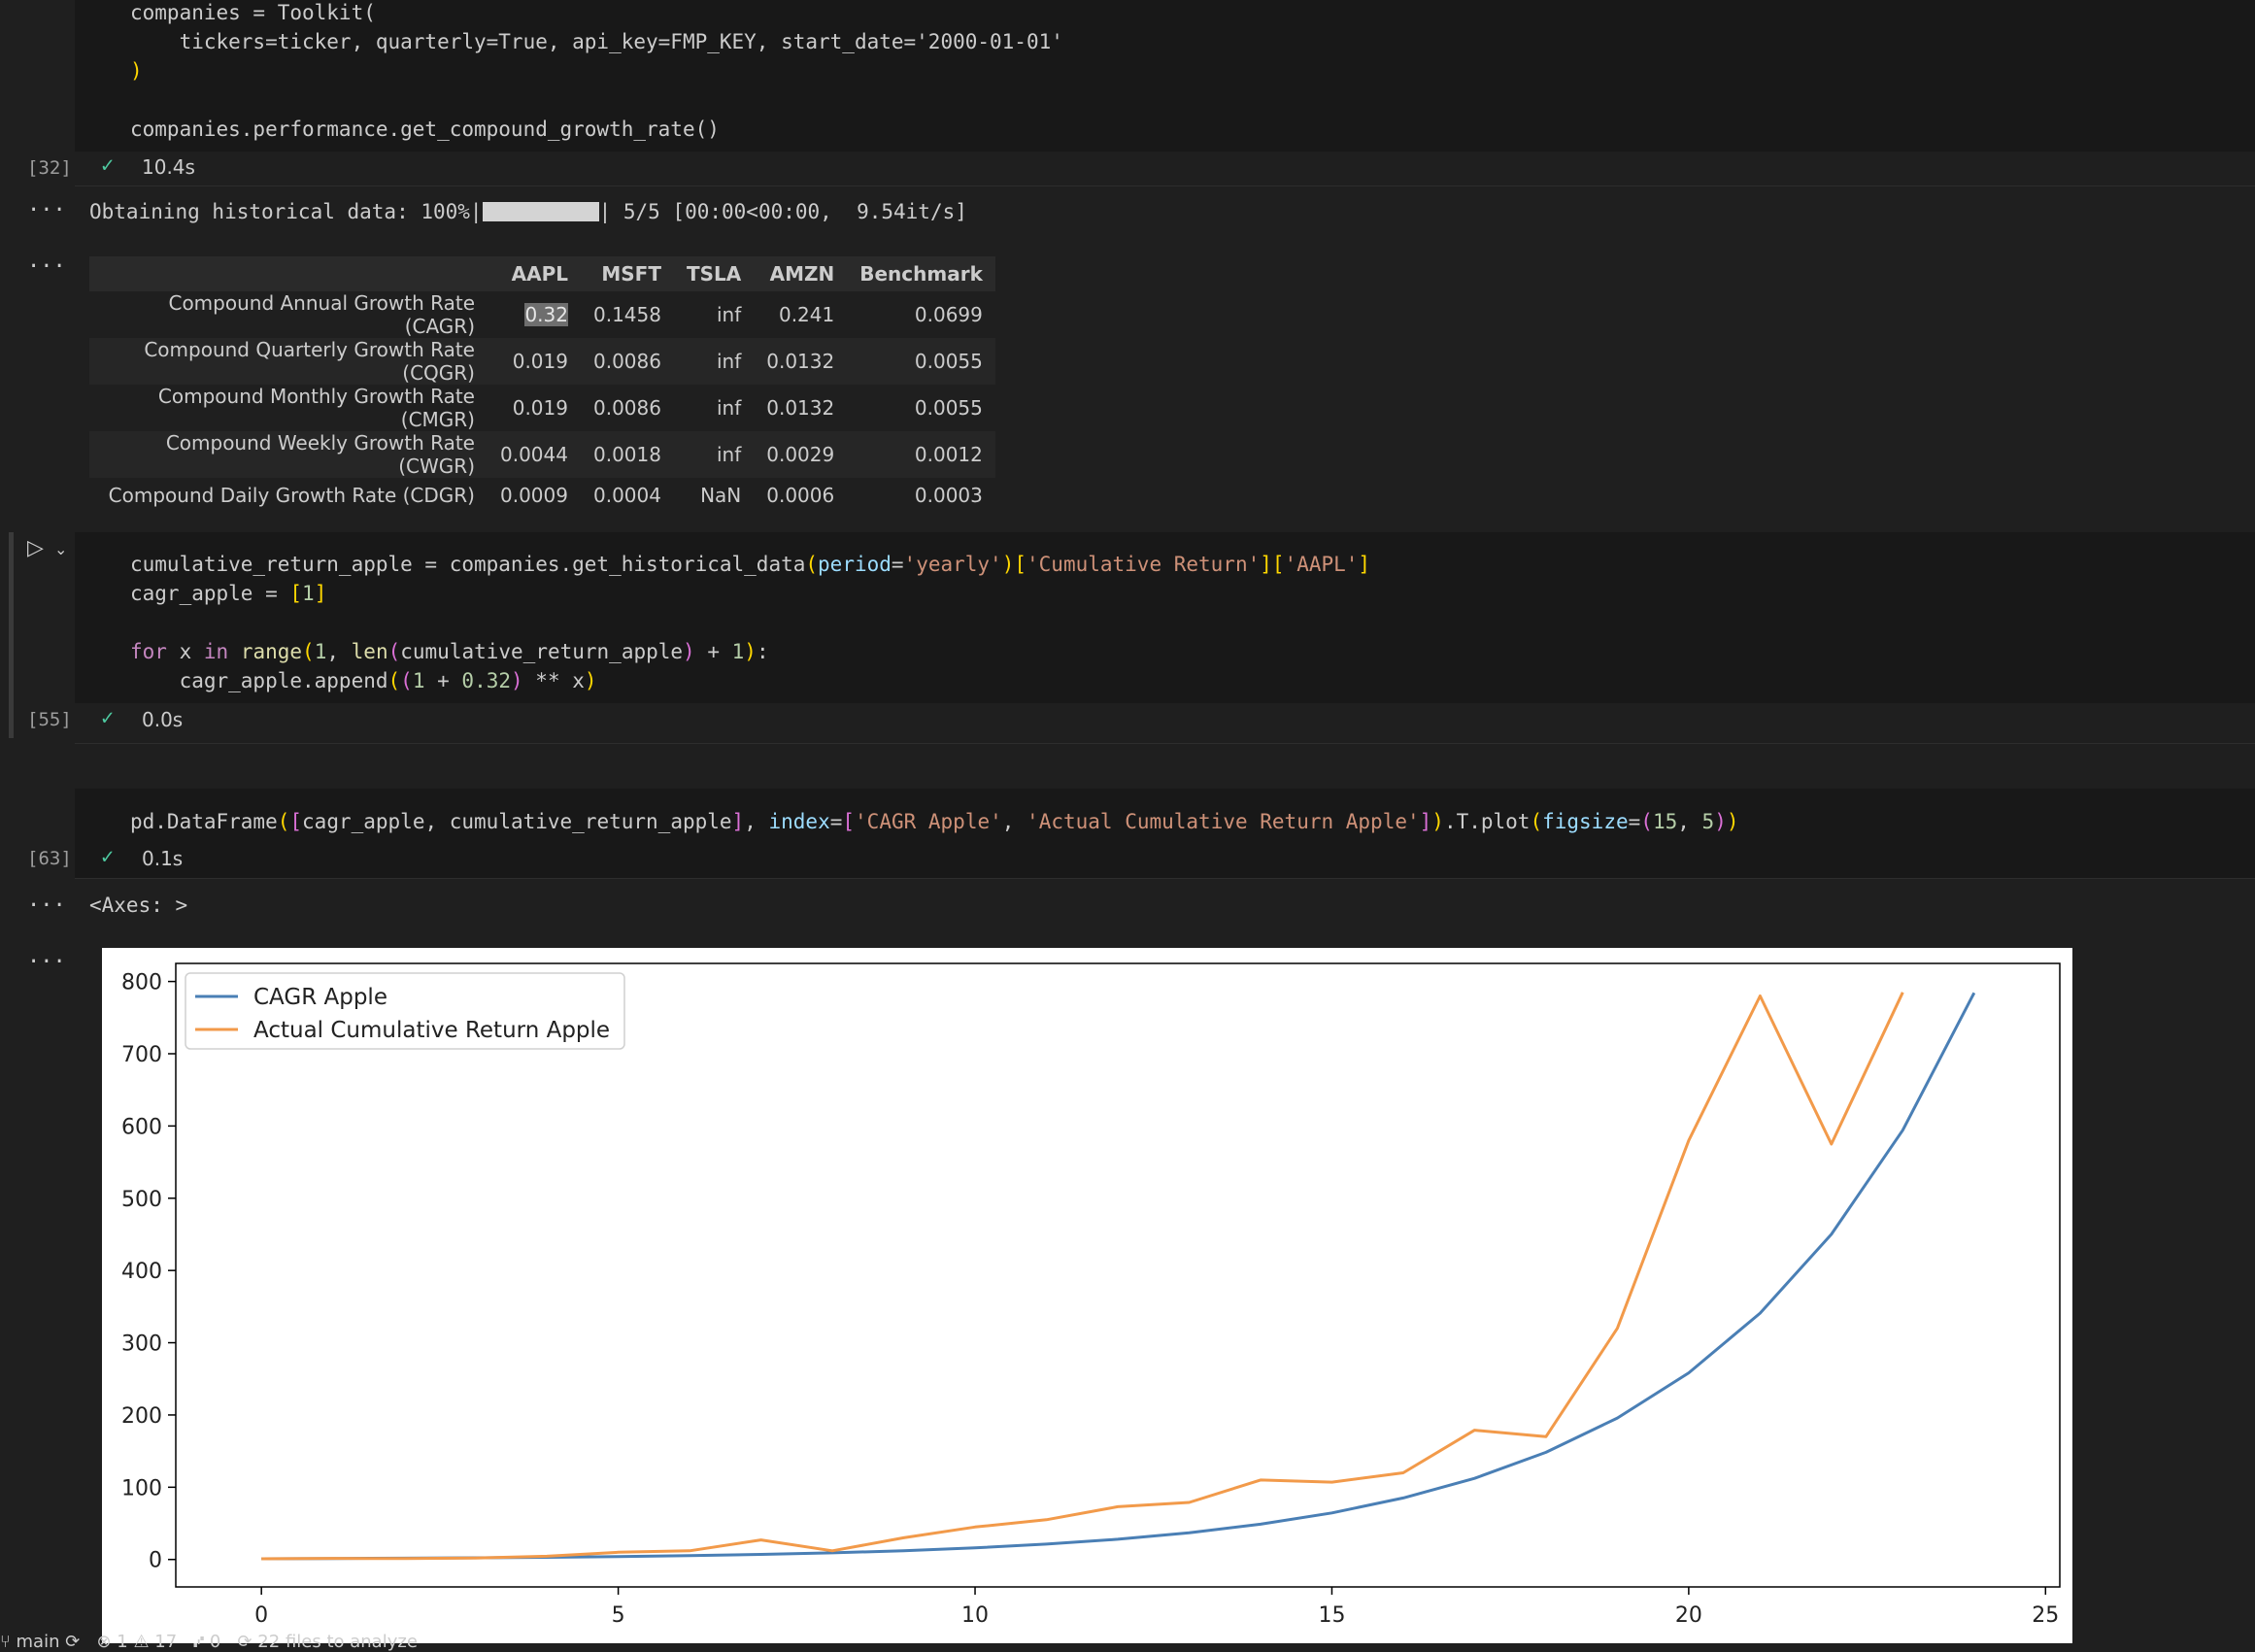  Describe the element at coordinates (807, 314) in the screenshot. I see `table-cell: 0.241` at that location.